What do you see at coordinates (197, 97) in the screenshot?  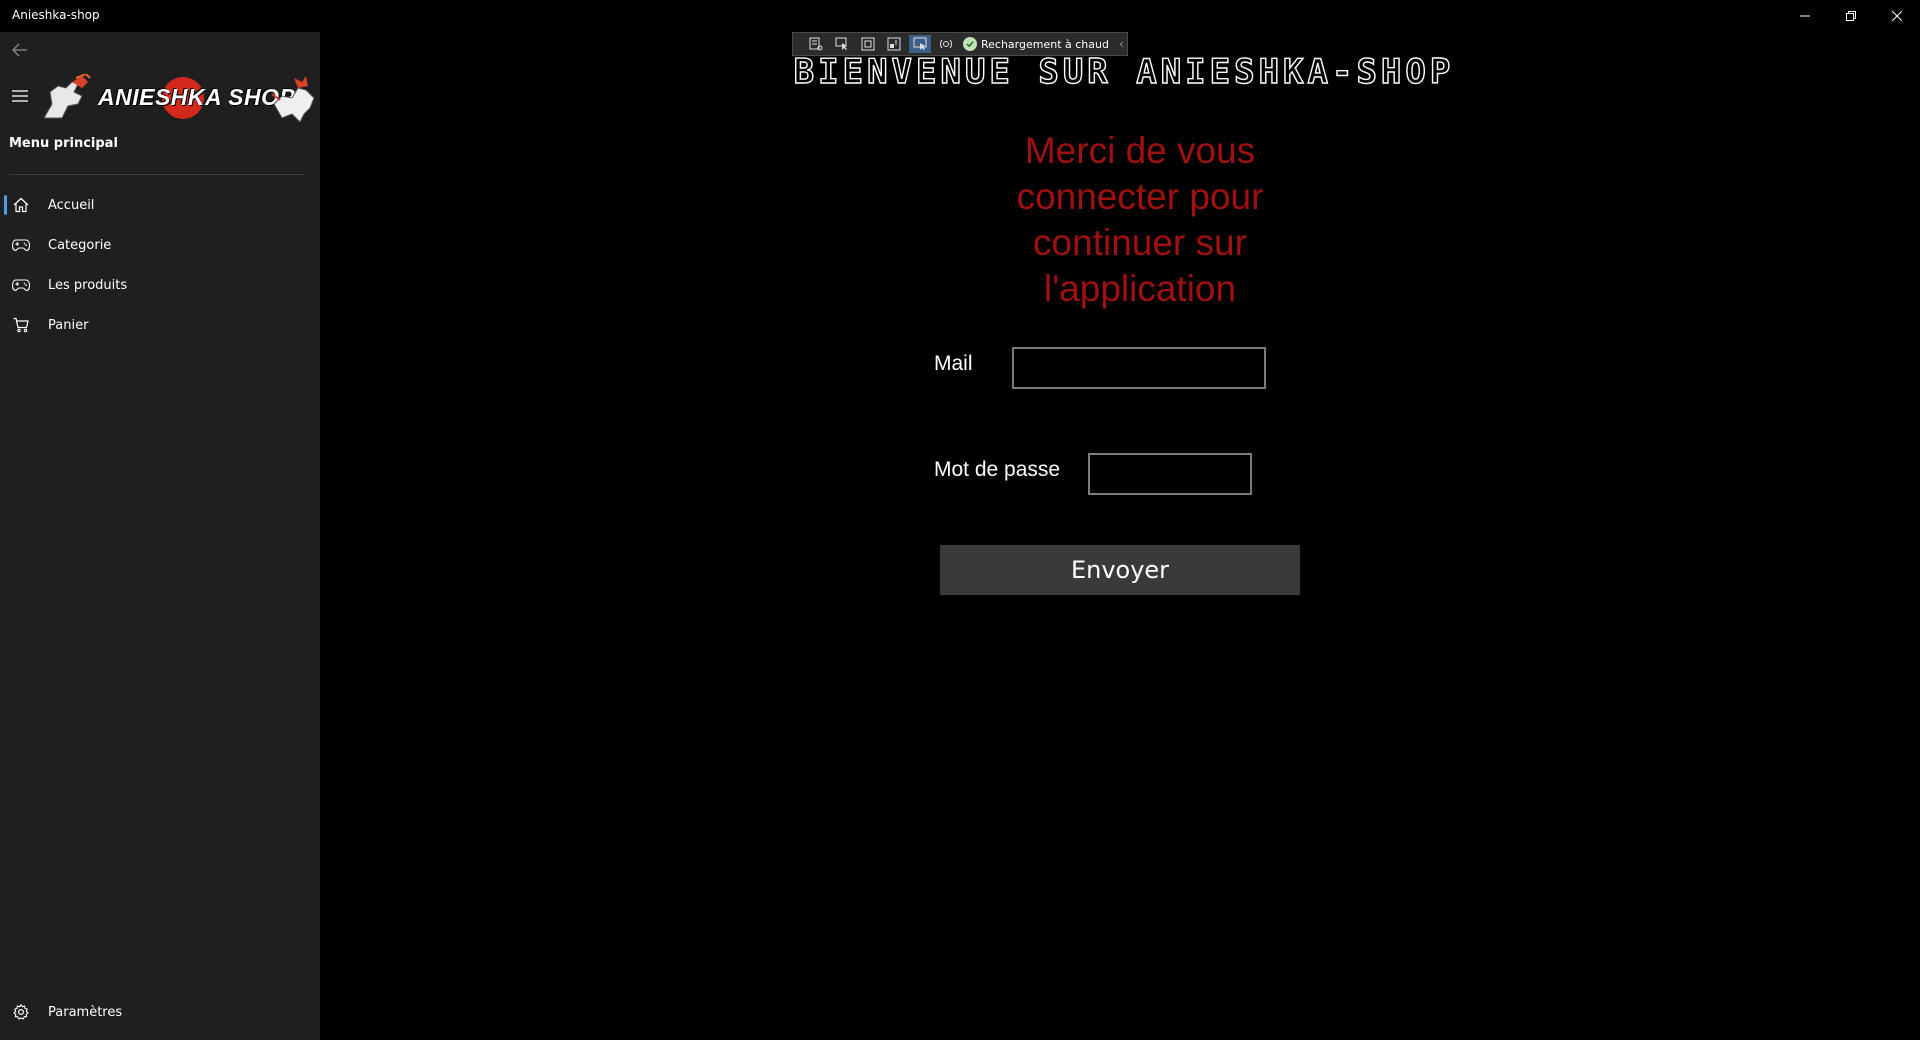 I see `logo-text: ANIESHKA SHOP` at bounding box center [197, 97].